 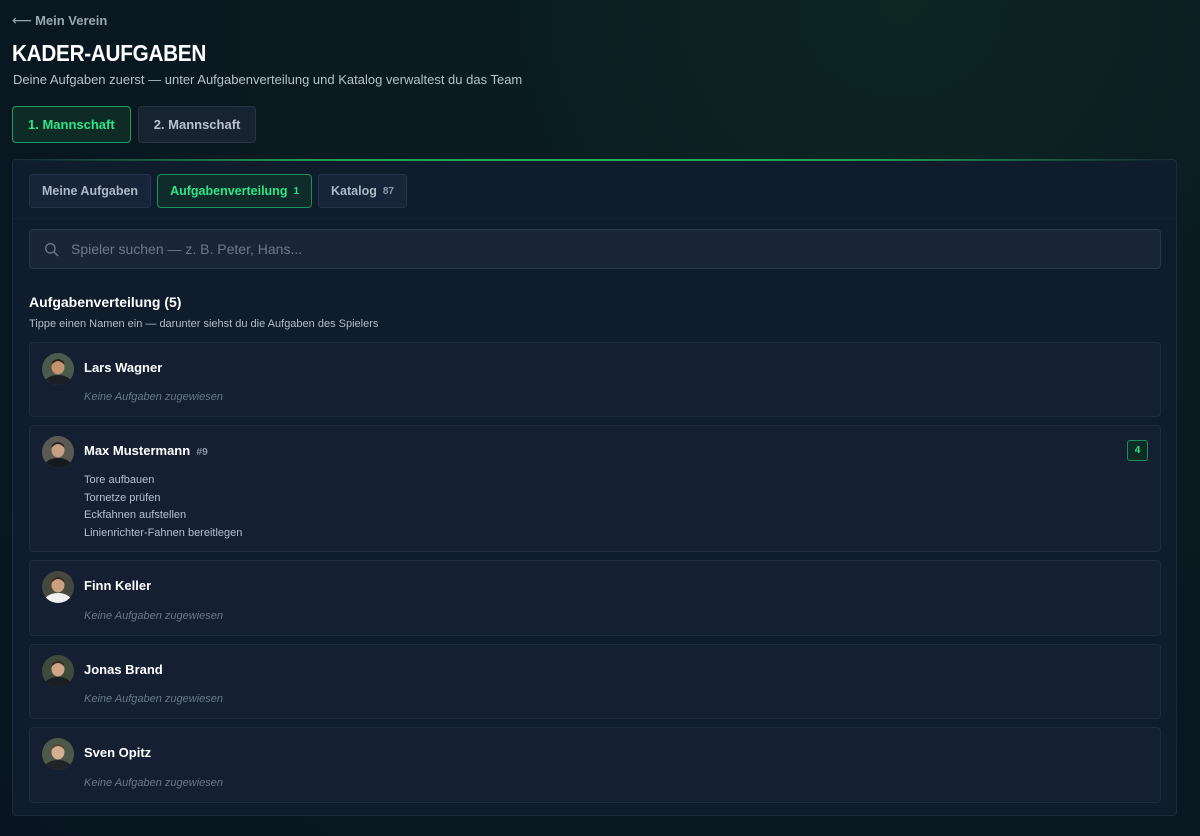 I want to click on tab-meine-aufgaben: Meine Aufgaben, so click(x=90, y=191).